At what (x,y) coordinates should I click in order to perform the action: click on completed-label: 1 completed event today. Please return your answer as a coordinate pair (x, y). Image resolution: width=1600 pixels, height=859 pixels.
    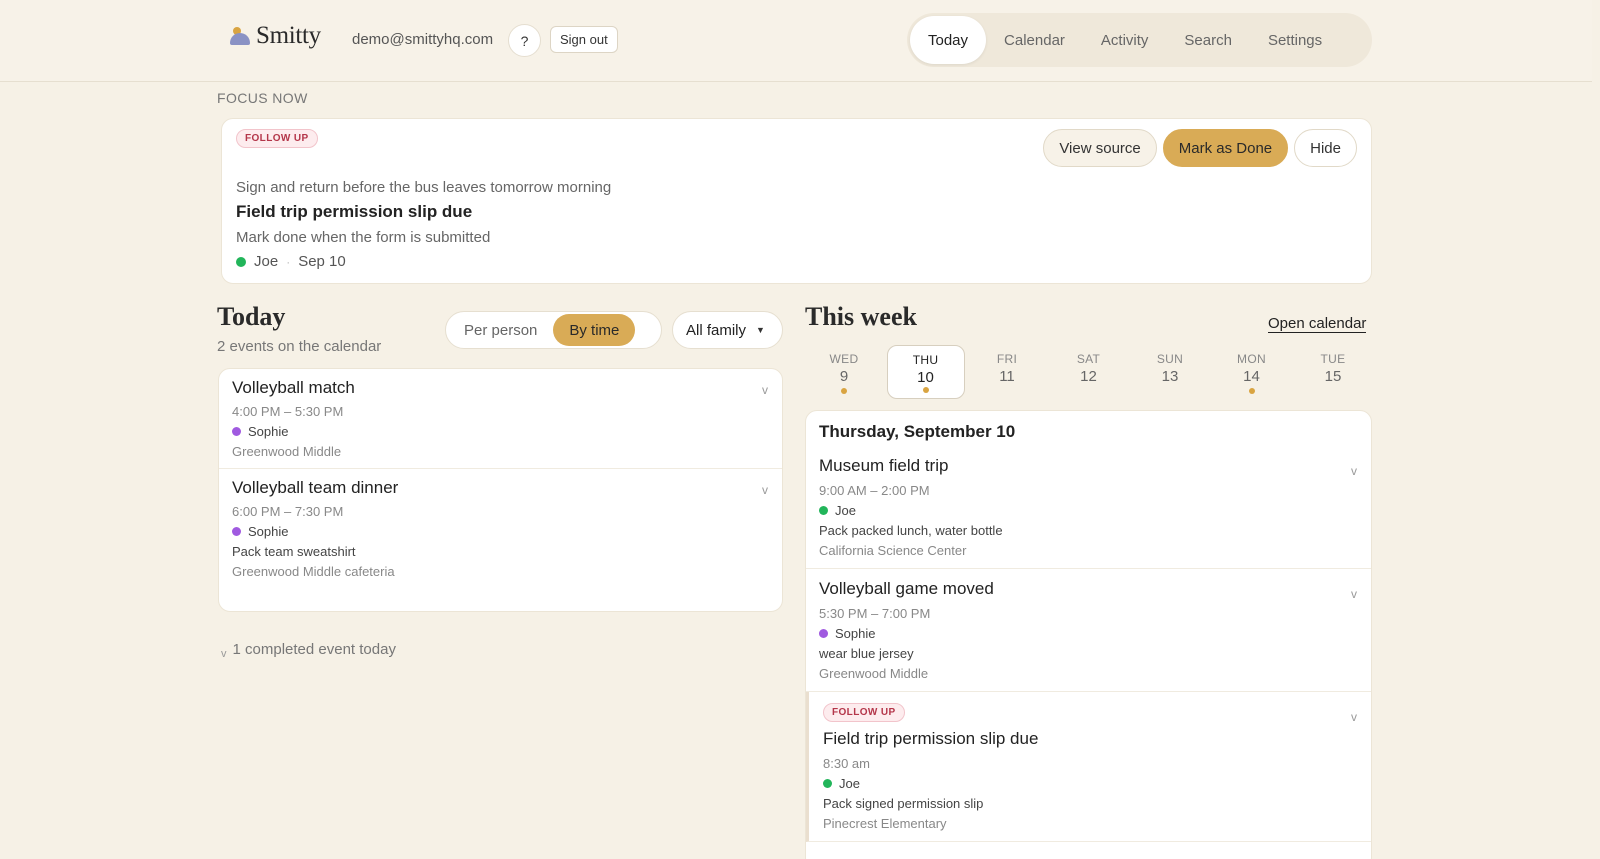
    Looking at the image, I should click on (314, 649).